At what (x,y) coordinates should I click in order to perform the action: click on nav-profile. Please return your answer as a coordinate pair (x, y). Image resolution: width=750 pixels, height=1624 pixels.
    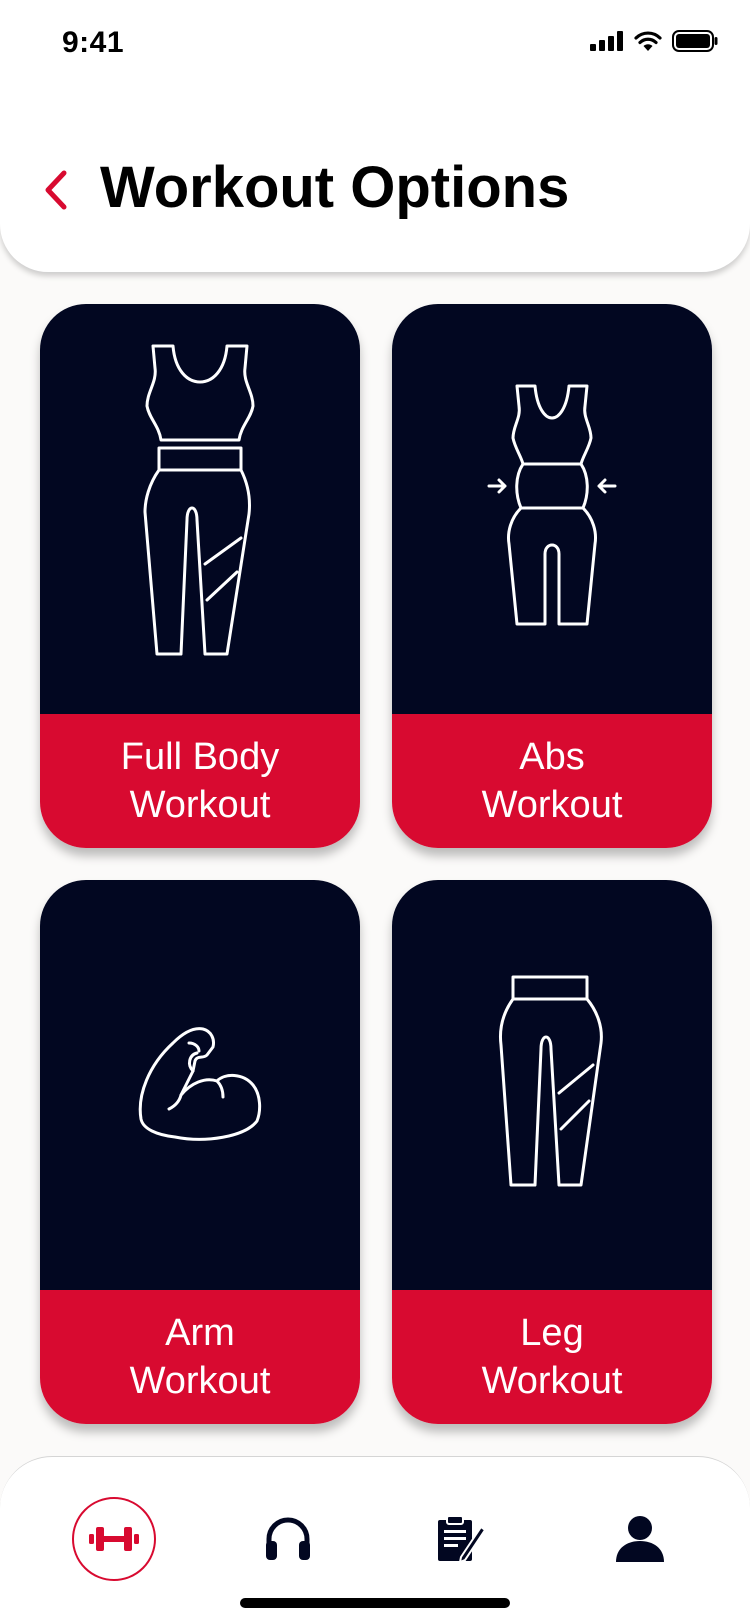
    Looking at the image, I should click on (640, 1539).